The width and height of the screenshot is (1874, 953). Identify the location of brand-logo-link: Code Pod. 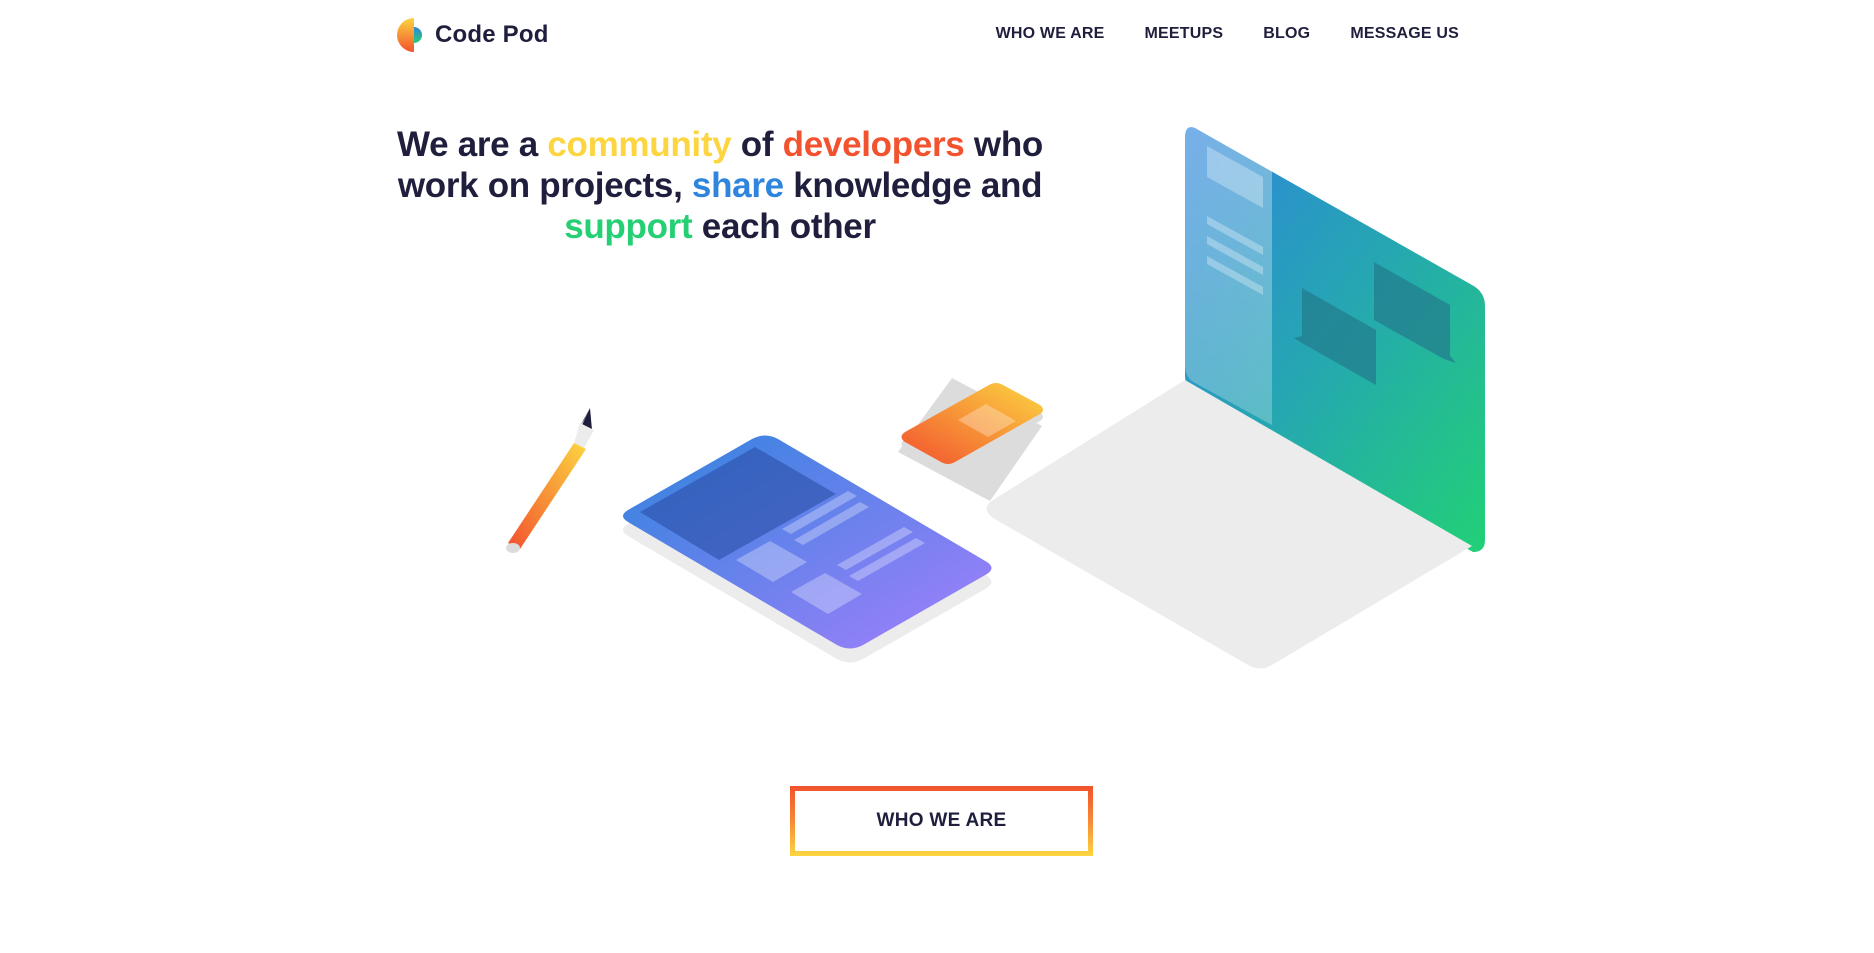
(472, 35).